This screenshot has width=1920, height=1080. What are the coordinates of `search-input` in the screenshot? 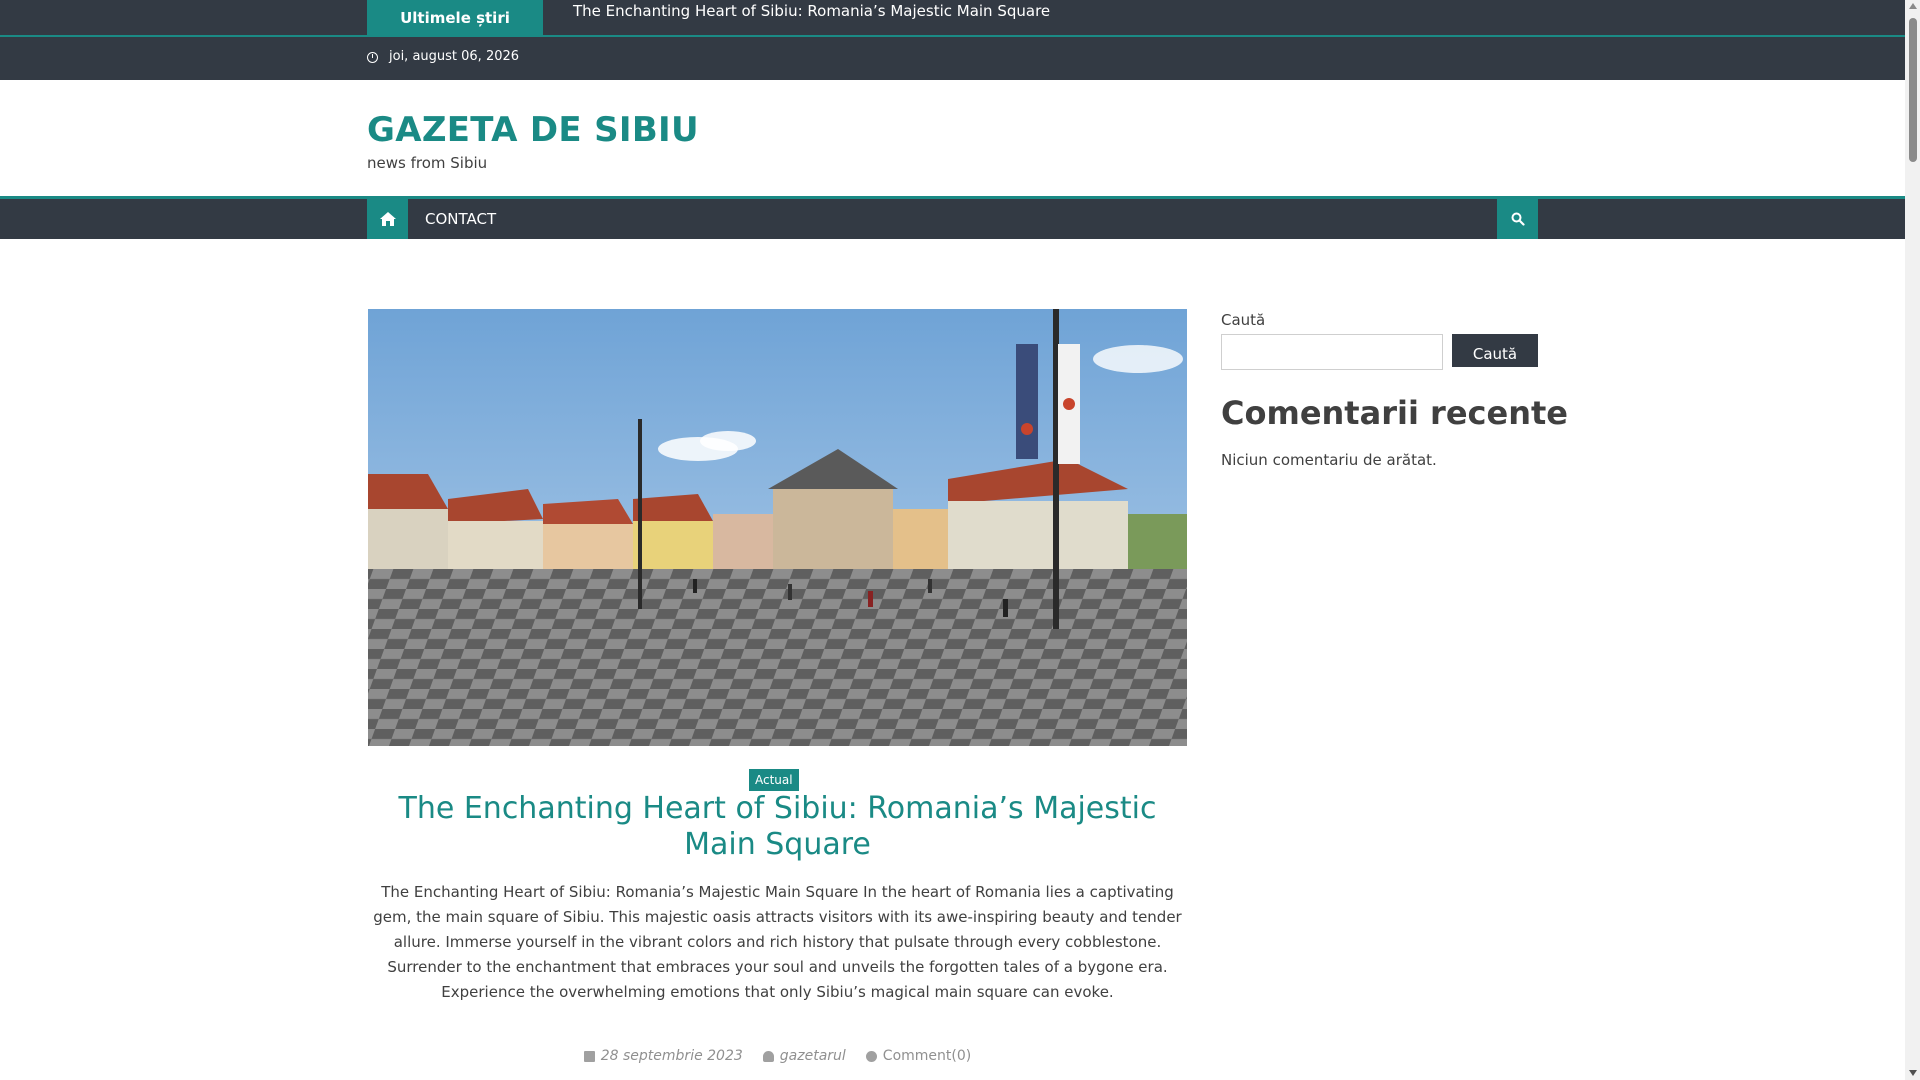 It's located at (1332, 352).